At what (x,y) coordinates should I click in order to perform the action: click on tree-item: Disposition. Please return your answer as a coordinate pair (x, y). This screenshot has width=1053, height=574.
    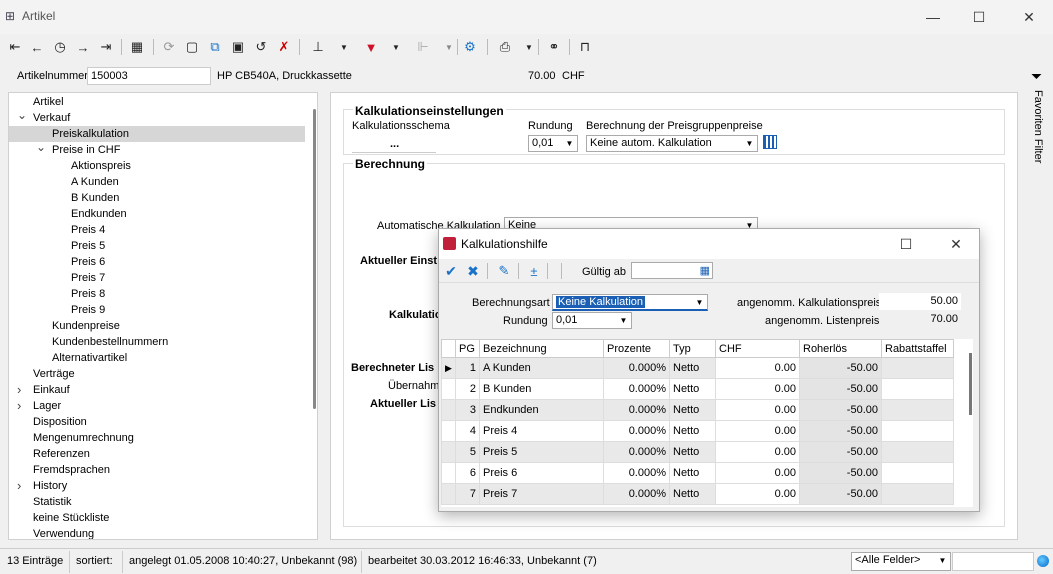
    Looking at the image, I should click on (60, 422).